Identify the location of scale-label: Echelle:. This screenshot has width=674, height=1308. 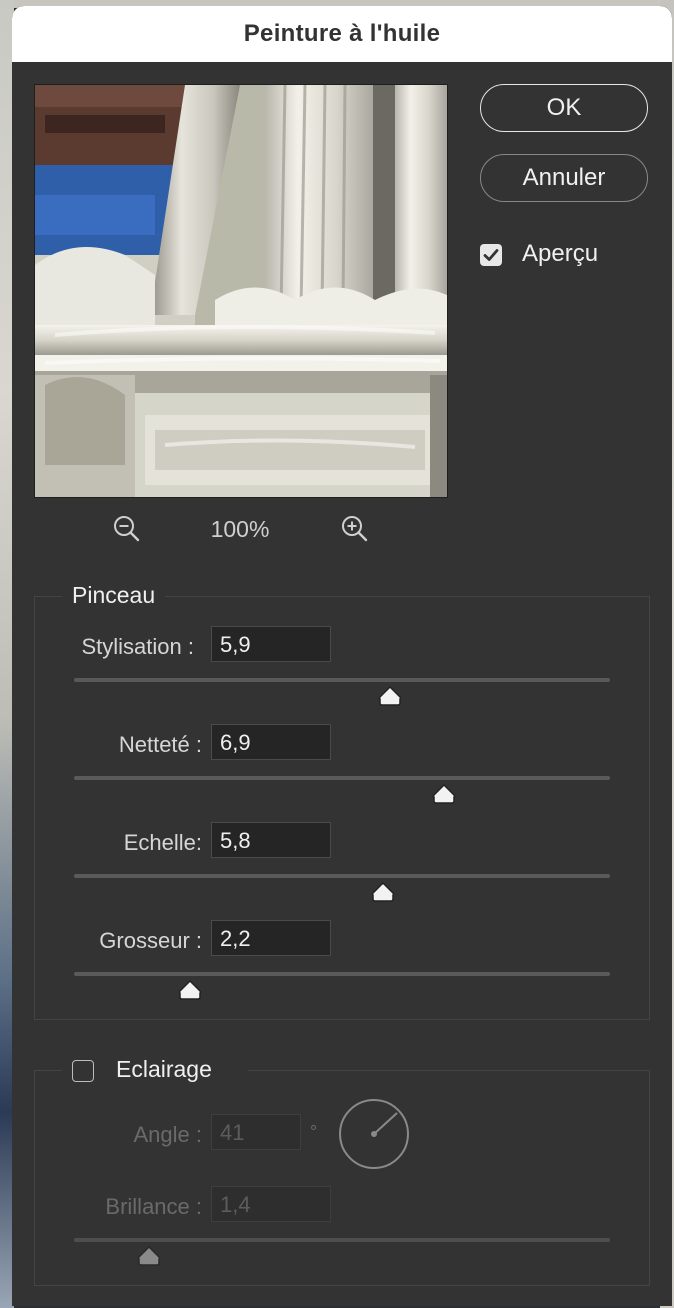
(162, 842).